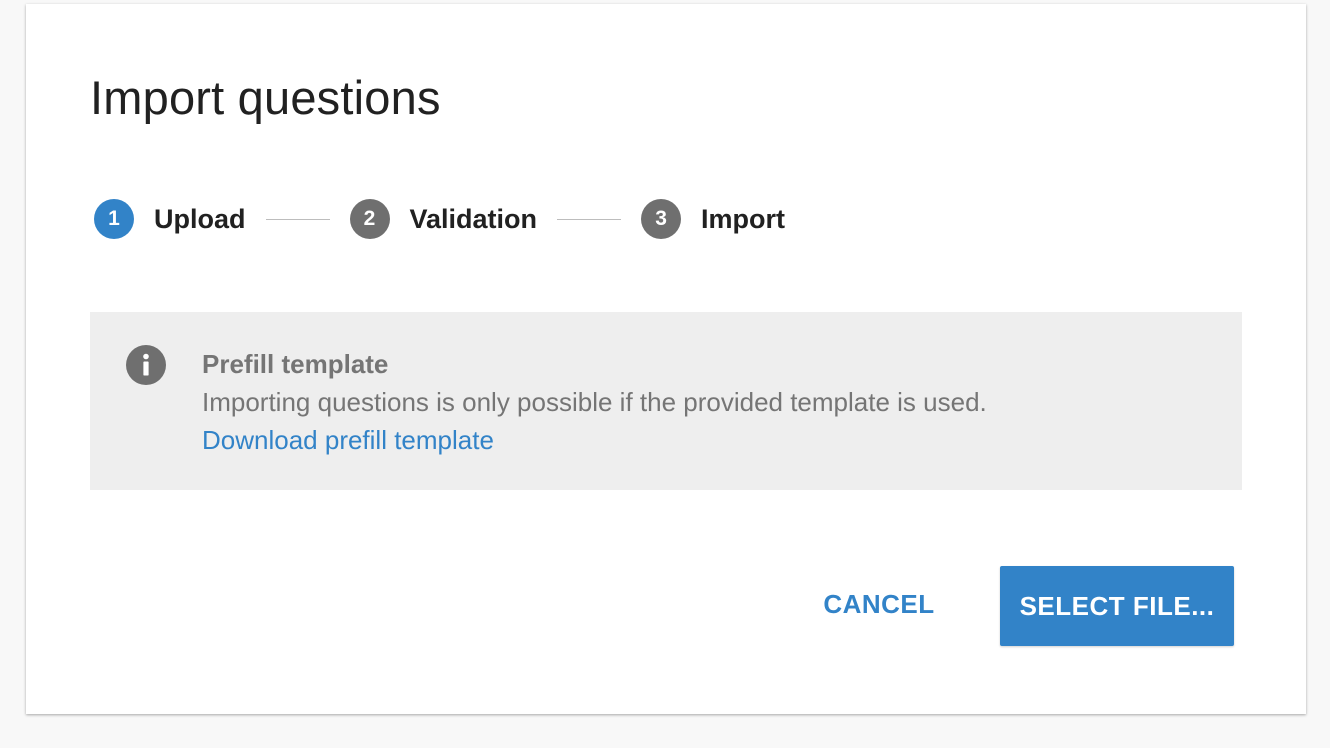 This screenshot has width=1330, height=748. What do you see at coordinates (295, 364) in the screenshot?
I see `info-heading: Prefill template` at bounding box center [295, 364].